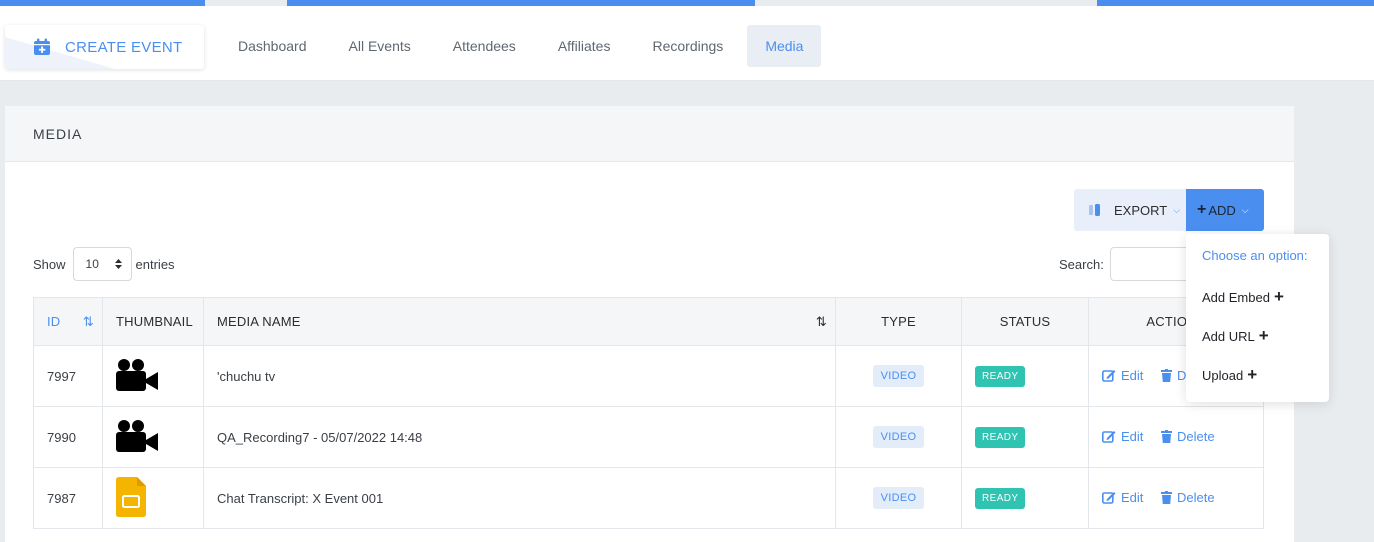 Image resolution: width=1374 pixels, height=542 pixels. What do you see at coordinates (1255, 255) in the screenshot?
I see `add-menu-heading: Choose an option:` at bounding box center [1255, 255].